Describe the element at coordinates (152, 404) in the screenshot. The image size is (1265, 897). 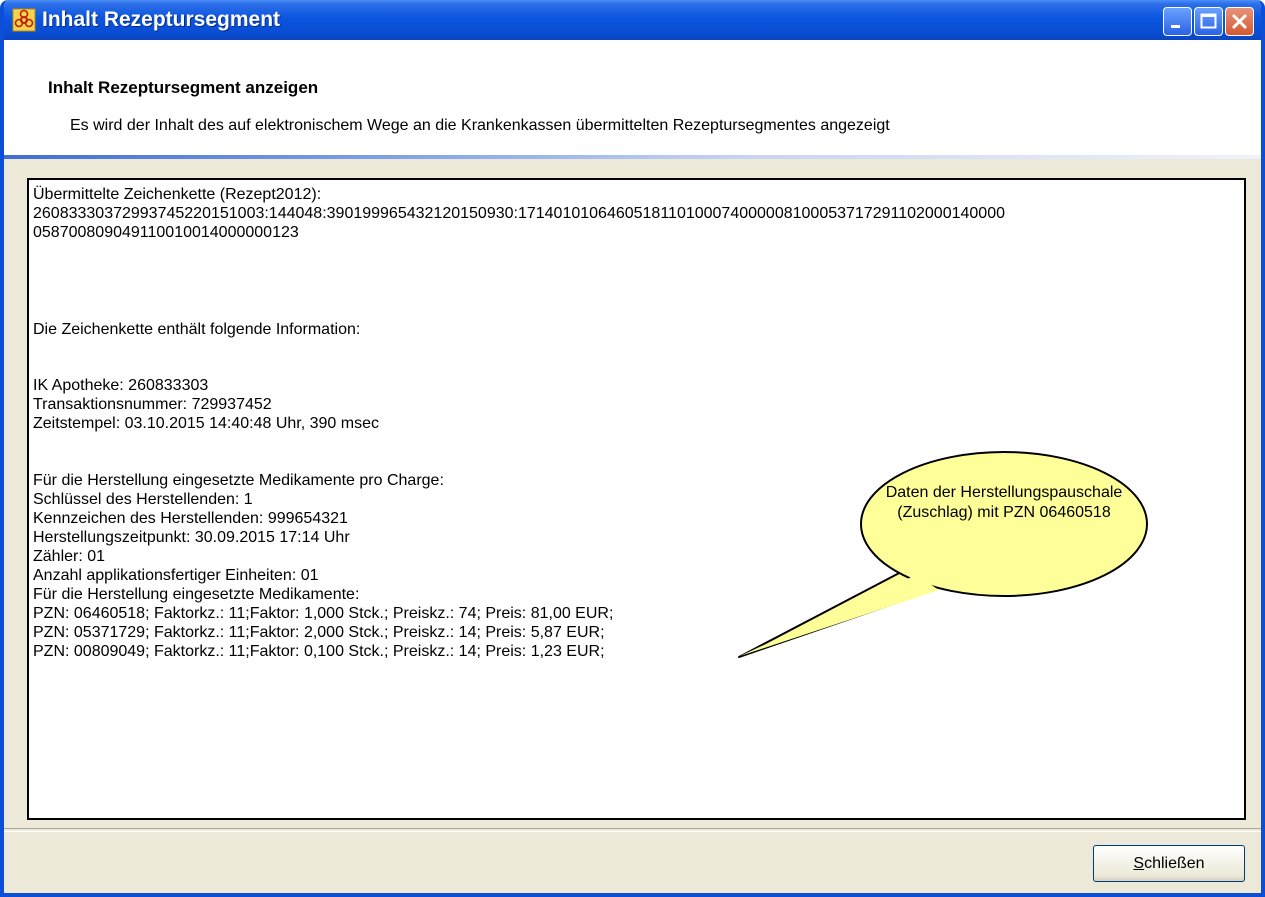
I see `content-line: Transaktionsnummer: 729937452` at that location.